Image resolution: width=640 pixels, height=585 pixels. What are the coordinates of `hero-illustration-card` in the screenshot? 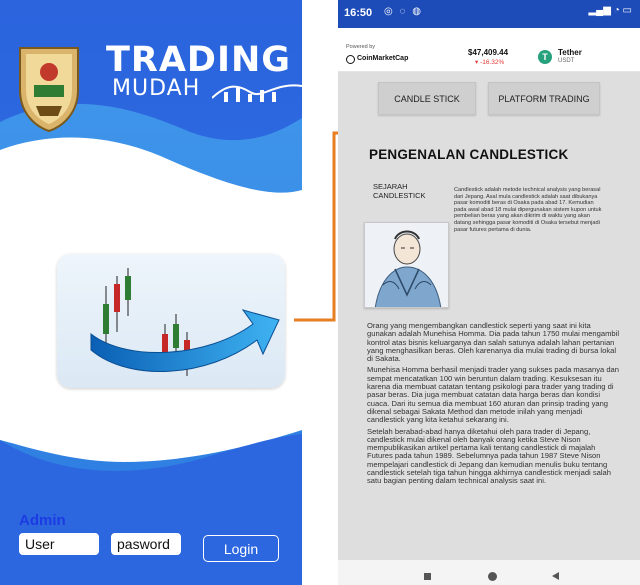 It's located at (171, 321).